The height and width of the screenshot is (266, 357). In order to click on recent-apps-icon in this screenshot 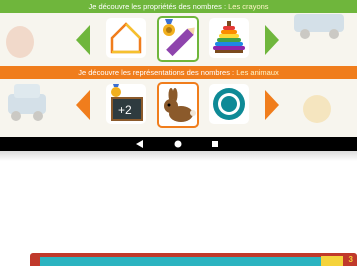, I will do `click(215, 144)`.